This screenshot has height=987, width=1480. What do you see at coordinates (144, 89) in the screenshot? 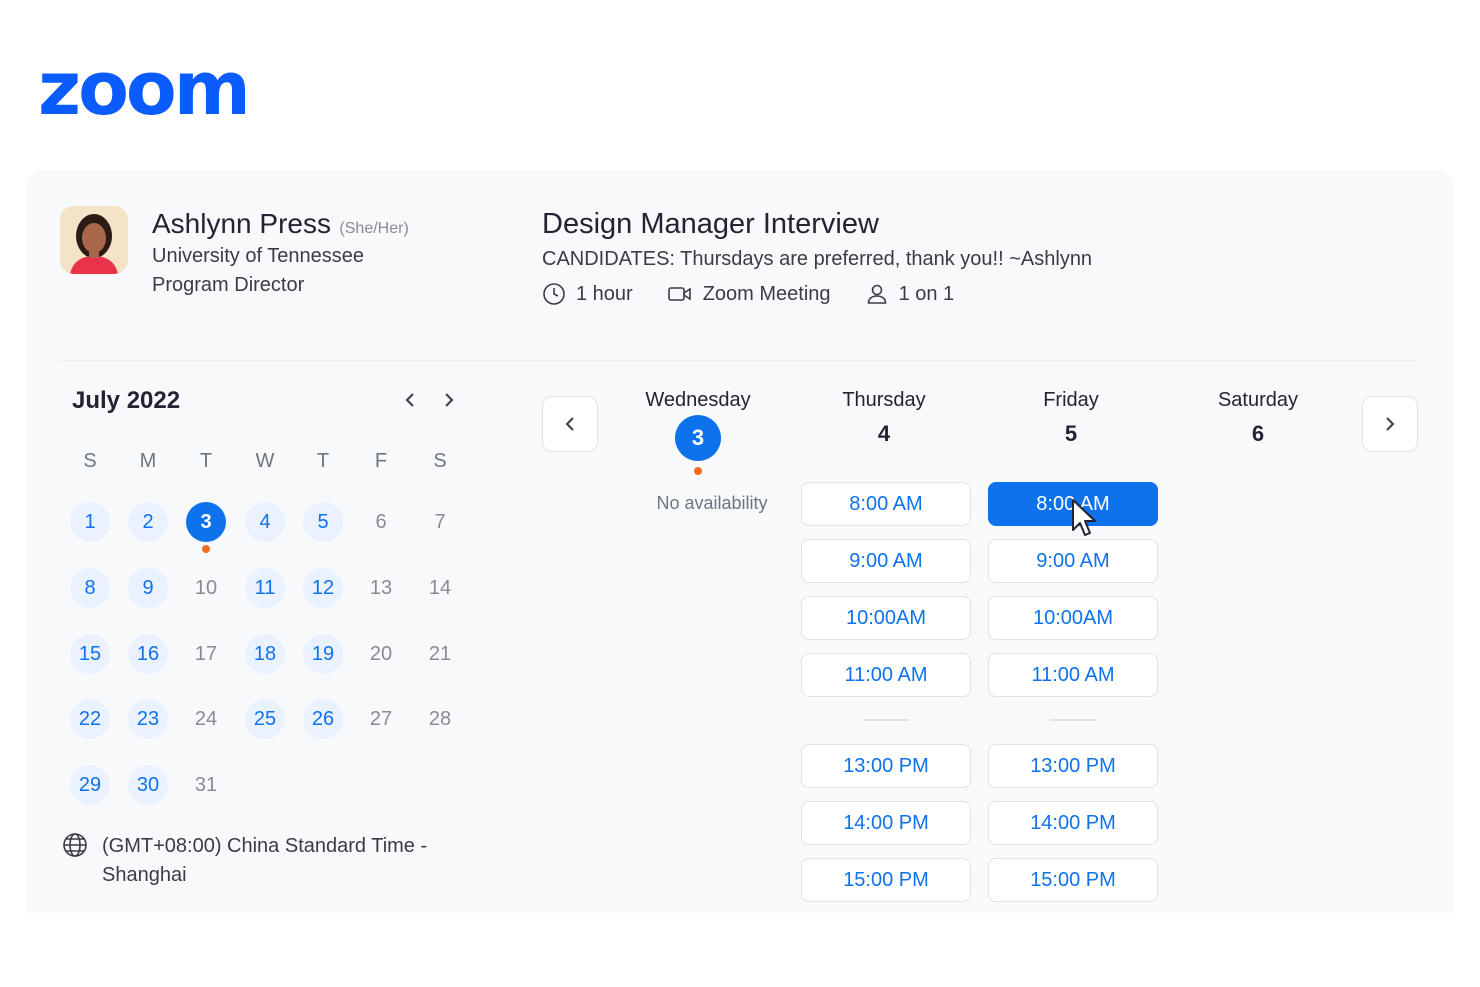
I see `zoom-logo: zoom` at bounding box center [144, 89].